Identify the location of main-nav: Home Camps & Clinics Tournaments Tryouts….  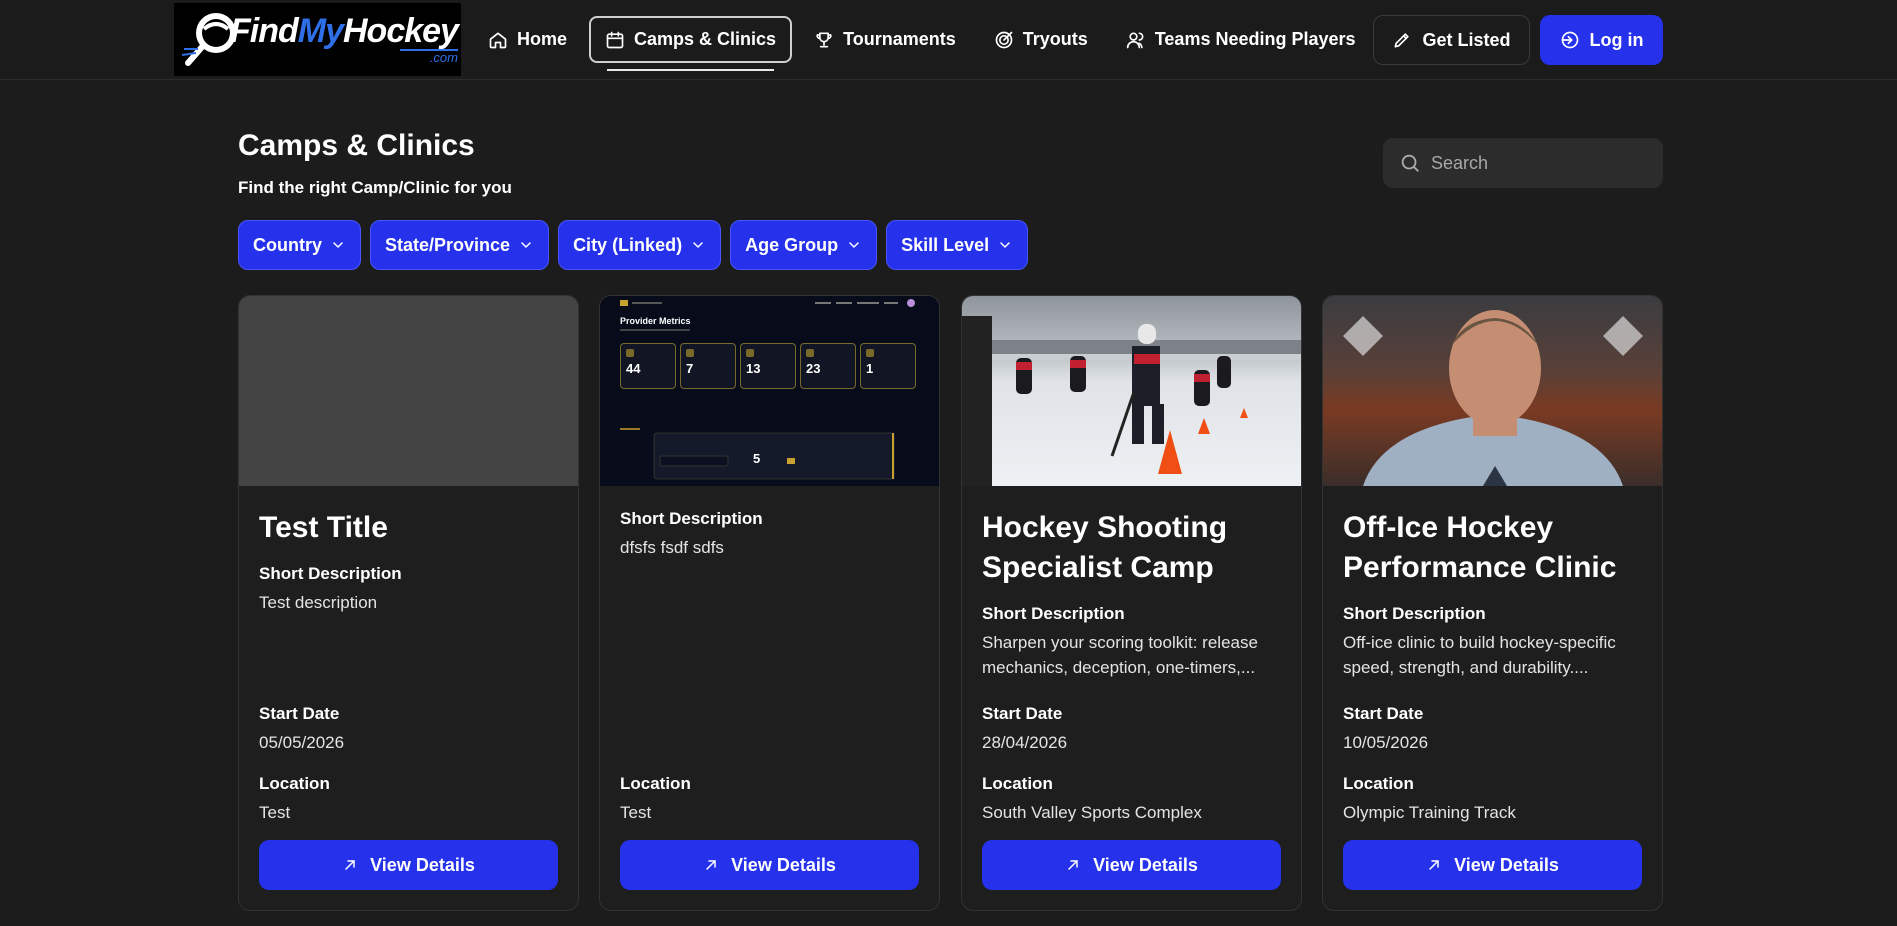
(925, 43).